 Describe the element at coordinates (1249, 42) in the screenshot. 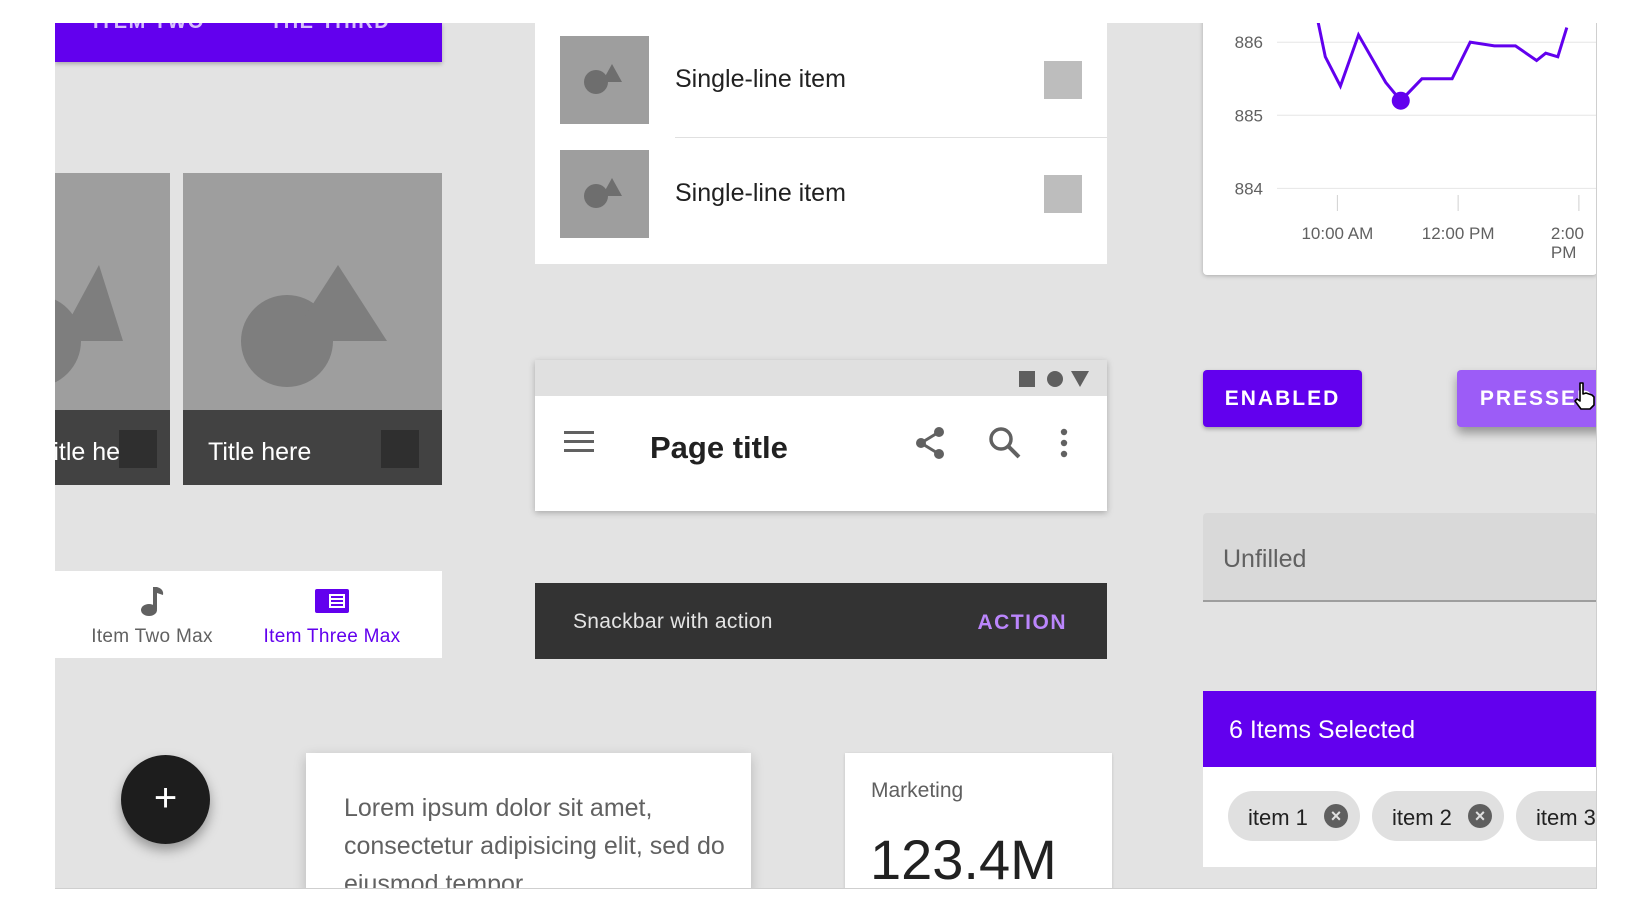

I see `chart-y-tick-label: 886` at that location.